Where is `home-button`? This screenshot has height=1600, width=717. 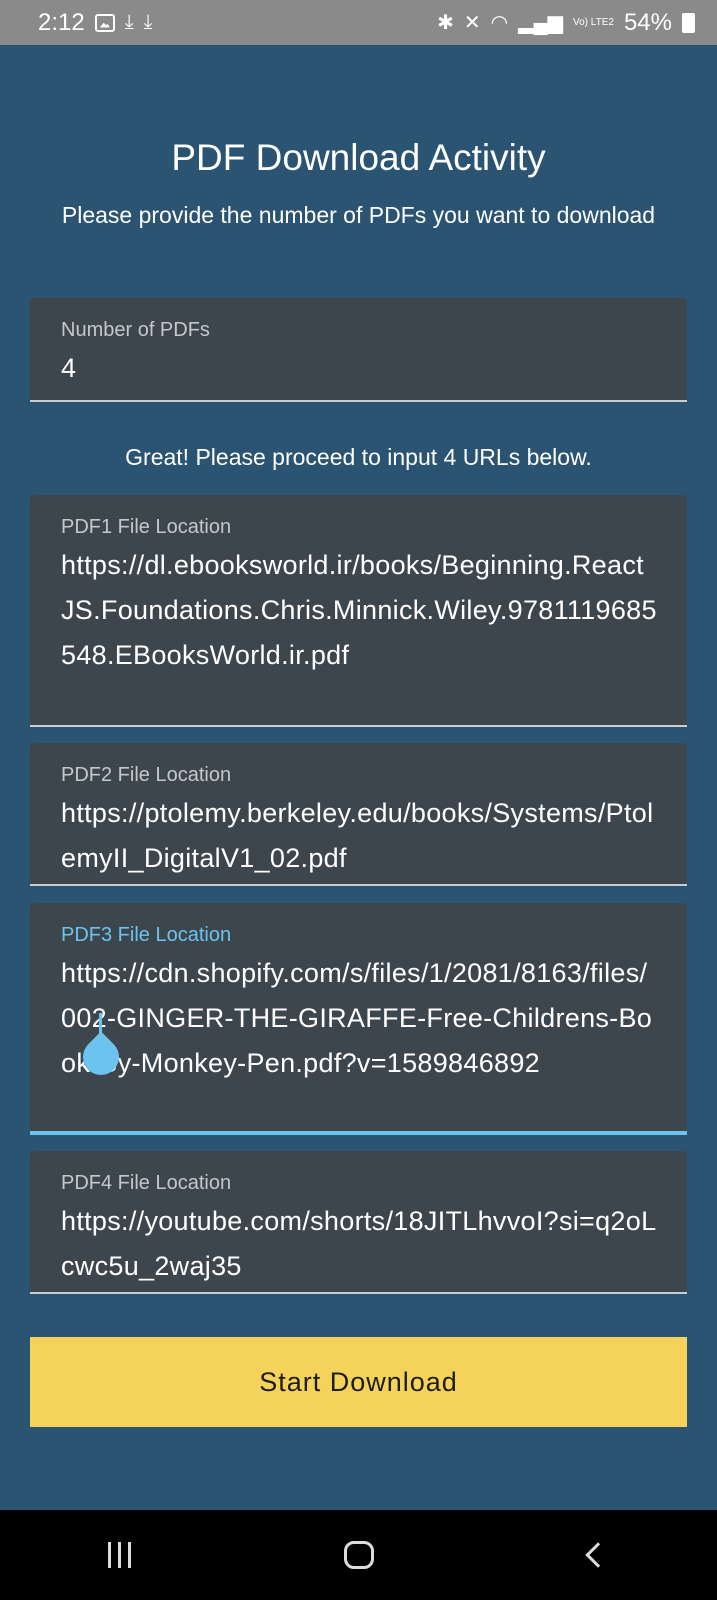 home-button is located at coordinates (359, 1555).